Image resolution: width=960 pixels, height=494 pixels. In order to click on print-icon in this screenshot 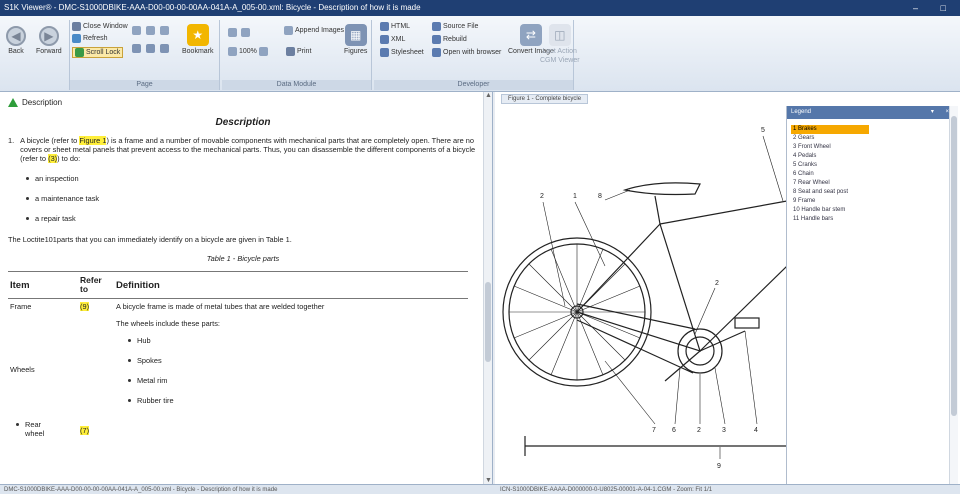, I will do `click(150, 48)`.